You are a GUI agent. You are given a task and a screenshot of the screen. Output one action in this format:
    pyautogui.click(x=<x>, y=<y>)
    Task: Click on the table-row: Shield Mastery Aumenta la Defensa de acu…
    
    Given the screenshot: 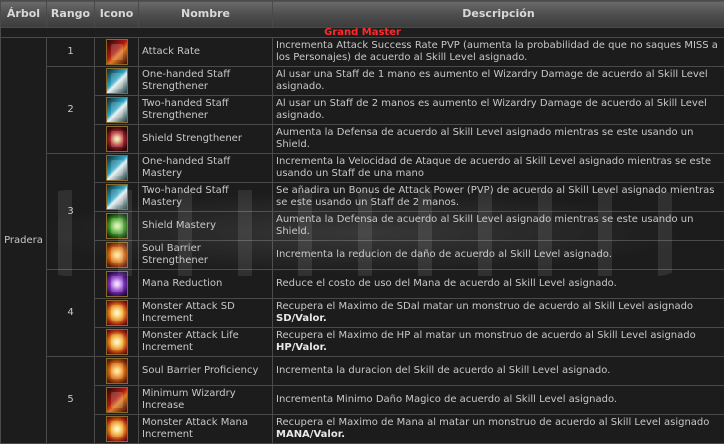 What is the action you would take?
    pyautogui.click(x=362, y=226)
    